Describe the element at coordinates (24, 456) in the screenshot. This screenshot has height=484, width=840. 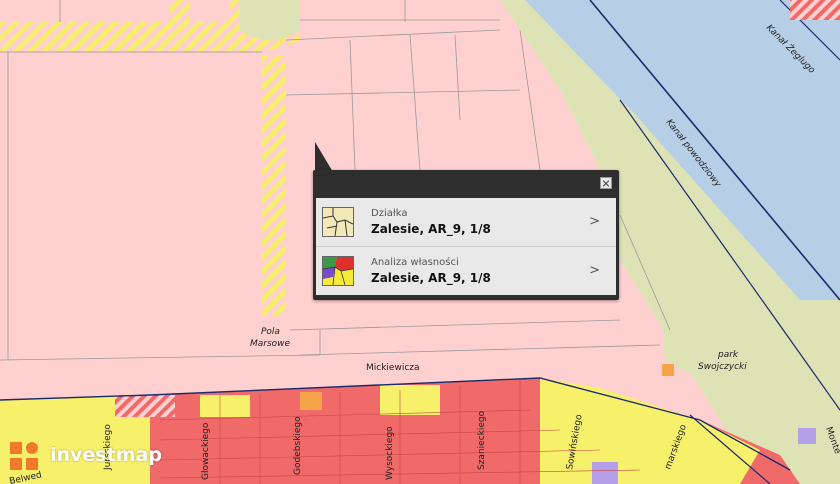
I see `investmap-logo-icon` at that location.